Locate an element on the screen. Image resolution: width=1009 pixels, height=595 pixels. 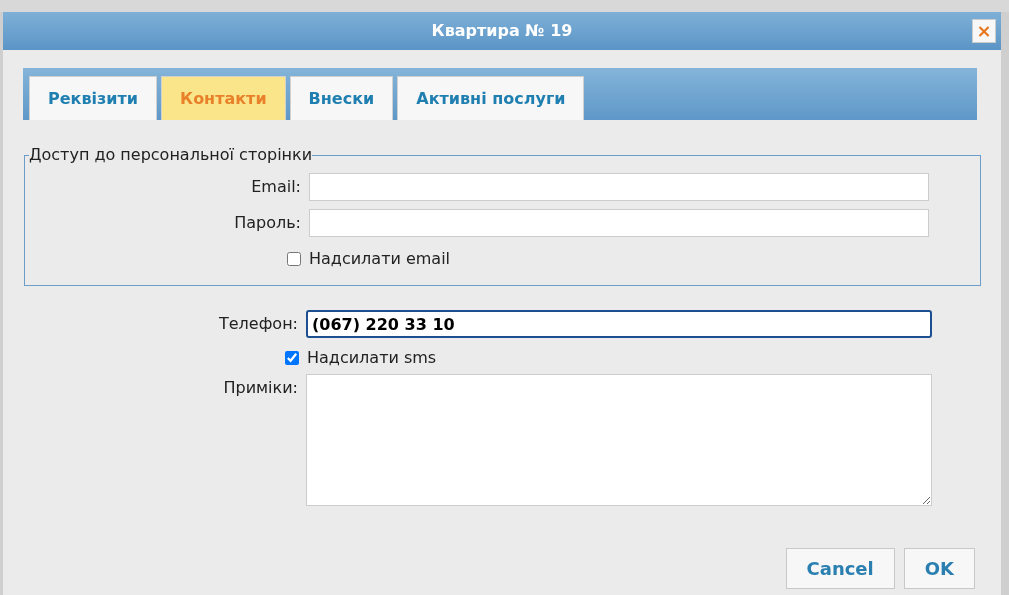
cancel-button: Cancel is located at coordinates (840, 568).